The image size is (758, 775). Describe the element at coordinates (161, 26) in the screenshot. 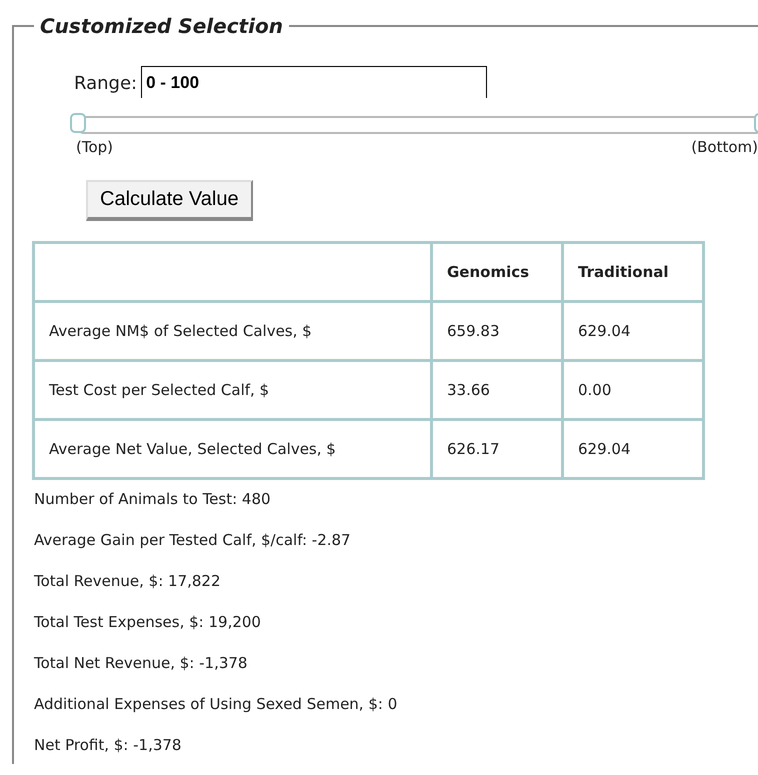

I see `panel-title: Customized Selection` at that location.